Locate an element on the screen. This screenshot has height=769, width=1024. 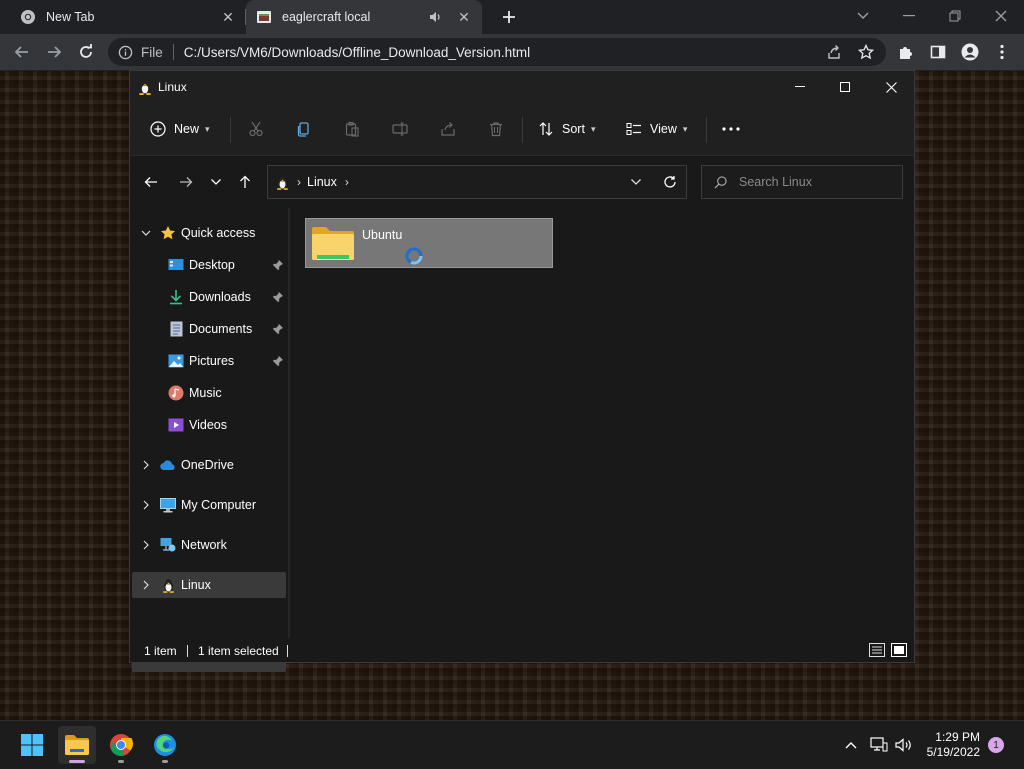
details-view-icon is located at coordinates (877, 650).